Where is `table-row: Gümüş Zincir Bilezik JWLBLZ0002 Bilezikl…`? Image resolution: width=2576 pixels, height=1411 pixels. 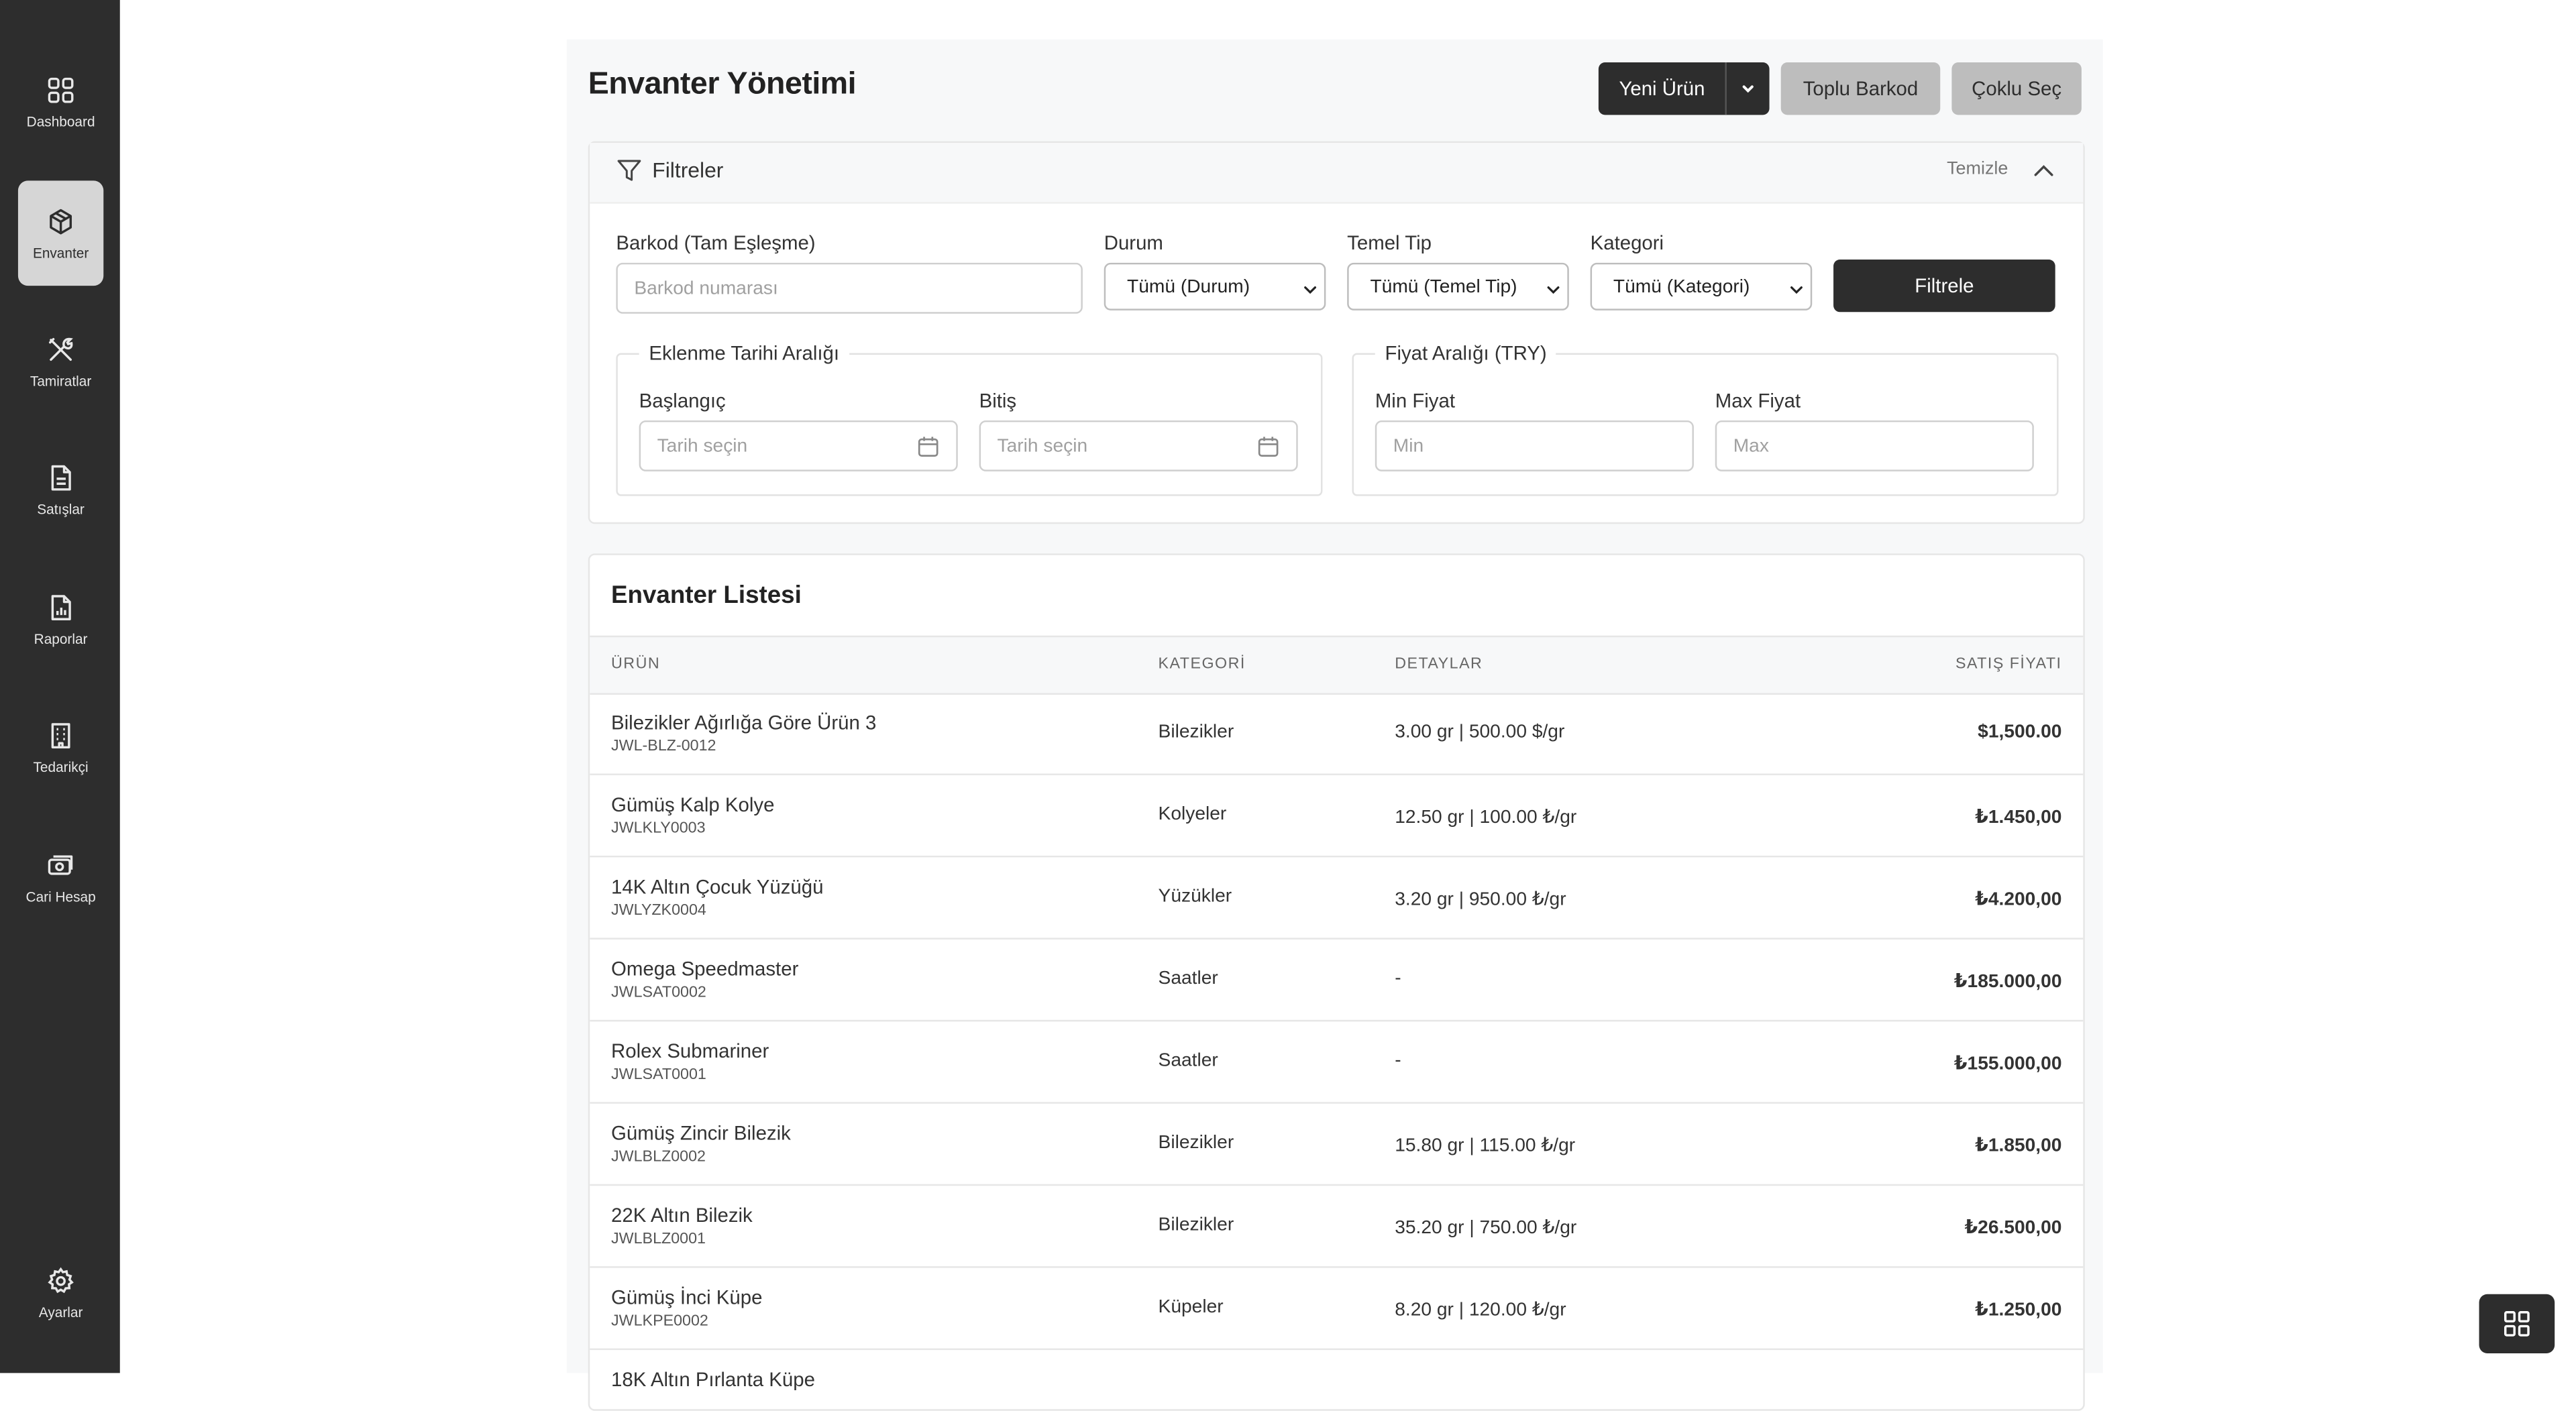 table-row: Gümüş Zincir Bilezik JWLBLZ0002 Bilezikl… is located at coordinates (1337, 1145).